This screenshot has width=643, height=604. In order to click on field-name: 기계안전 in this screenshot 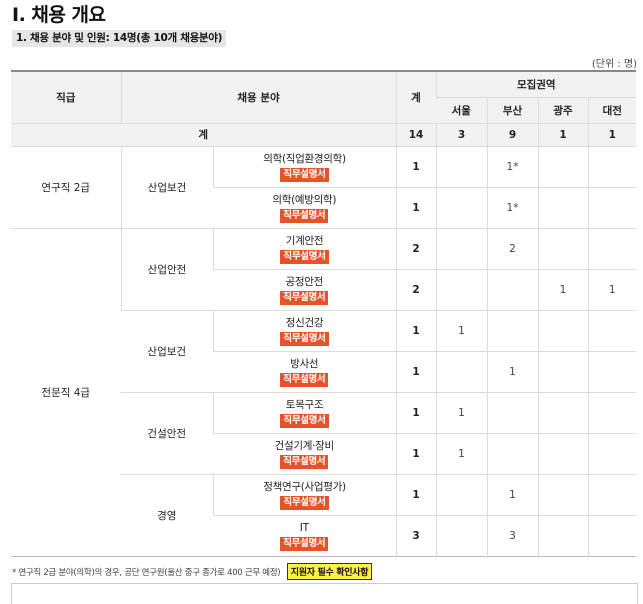, I will do `click(304, 240)`.